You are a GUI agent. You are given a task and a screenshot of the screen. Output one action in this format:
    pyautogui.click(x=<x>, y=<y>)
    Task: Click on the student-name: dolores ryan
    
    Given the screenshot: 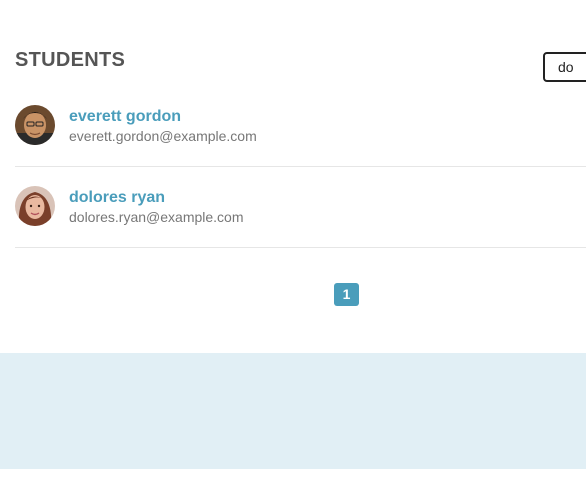 What is the action you would take?
    pyautogui.click(x=117, y=198)
    